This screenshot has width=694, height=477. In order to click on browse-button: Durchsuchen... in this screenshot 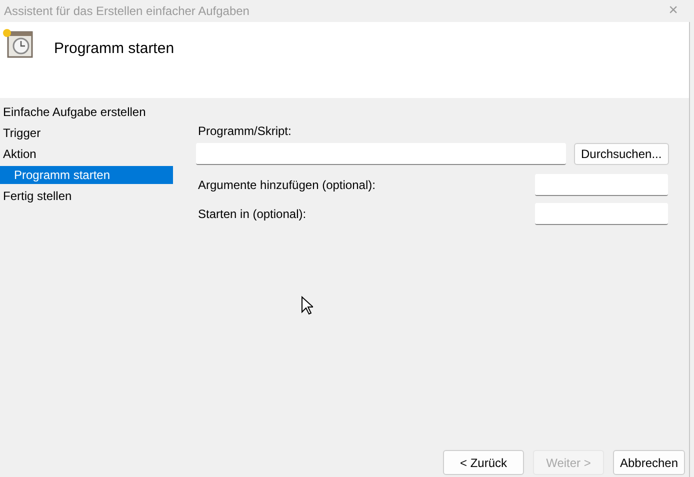, I will do `click(621, 154)`.